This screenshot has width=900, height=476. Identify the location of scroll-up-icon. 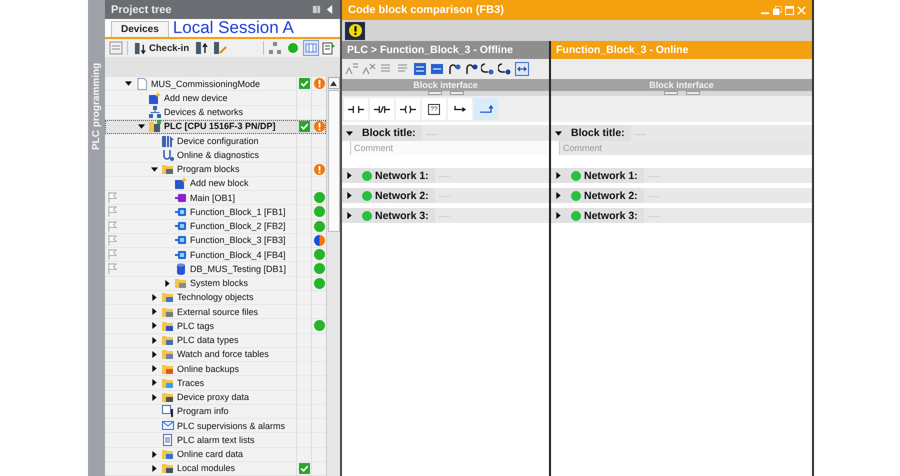
(333, 83).